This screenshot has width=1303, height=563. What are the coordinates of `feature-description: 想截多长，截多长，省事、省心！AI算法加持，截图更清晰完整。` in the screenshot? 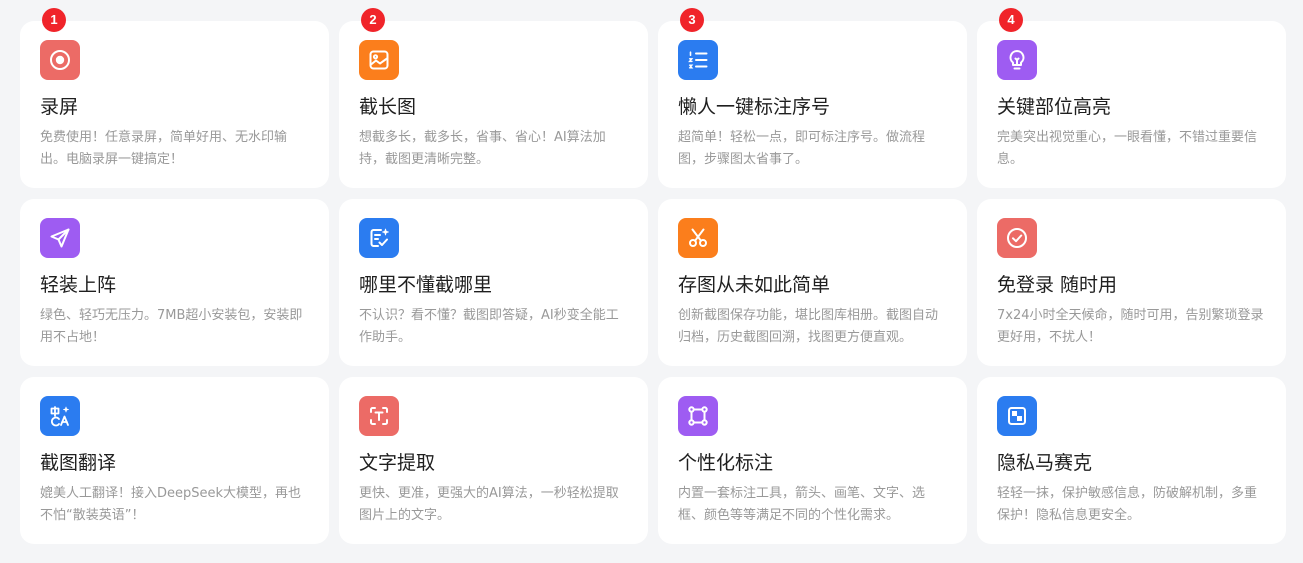 It's located at (482, 148).